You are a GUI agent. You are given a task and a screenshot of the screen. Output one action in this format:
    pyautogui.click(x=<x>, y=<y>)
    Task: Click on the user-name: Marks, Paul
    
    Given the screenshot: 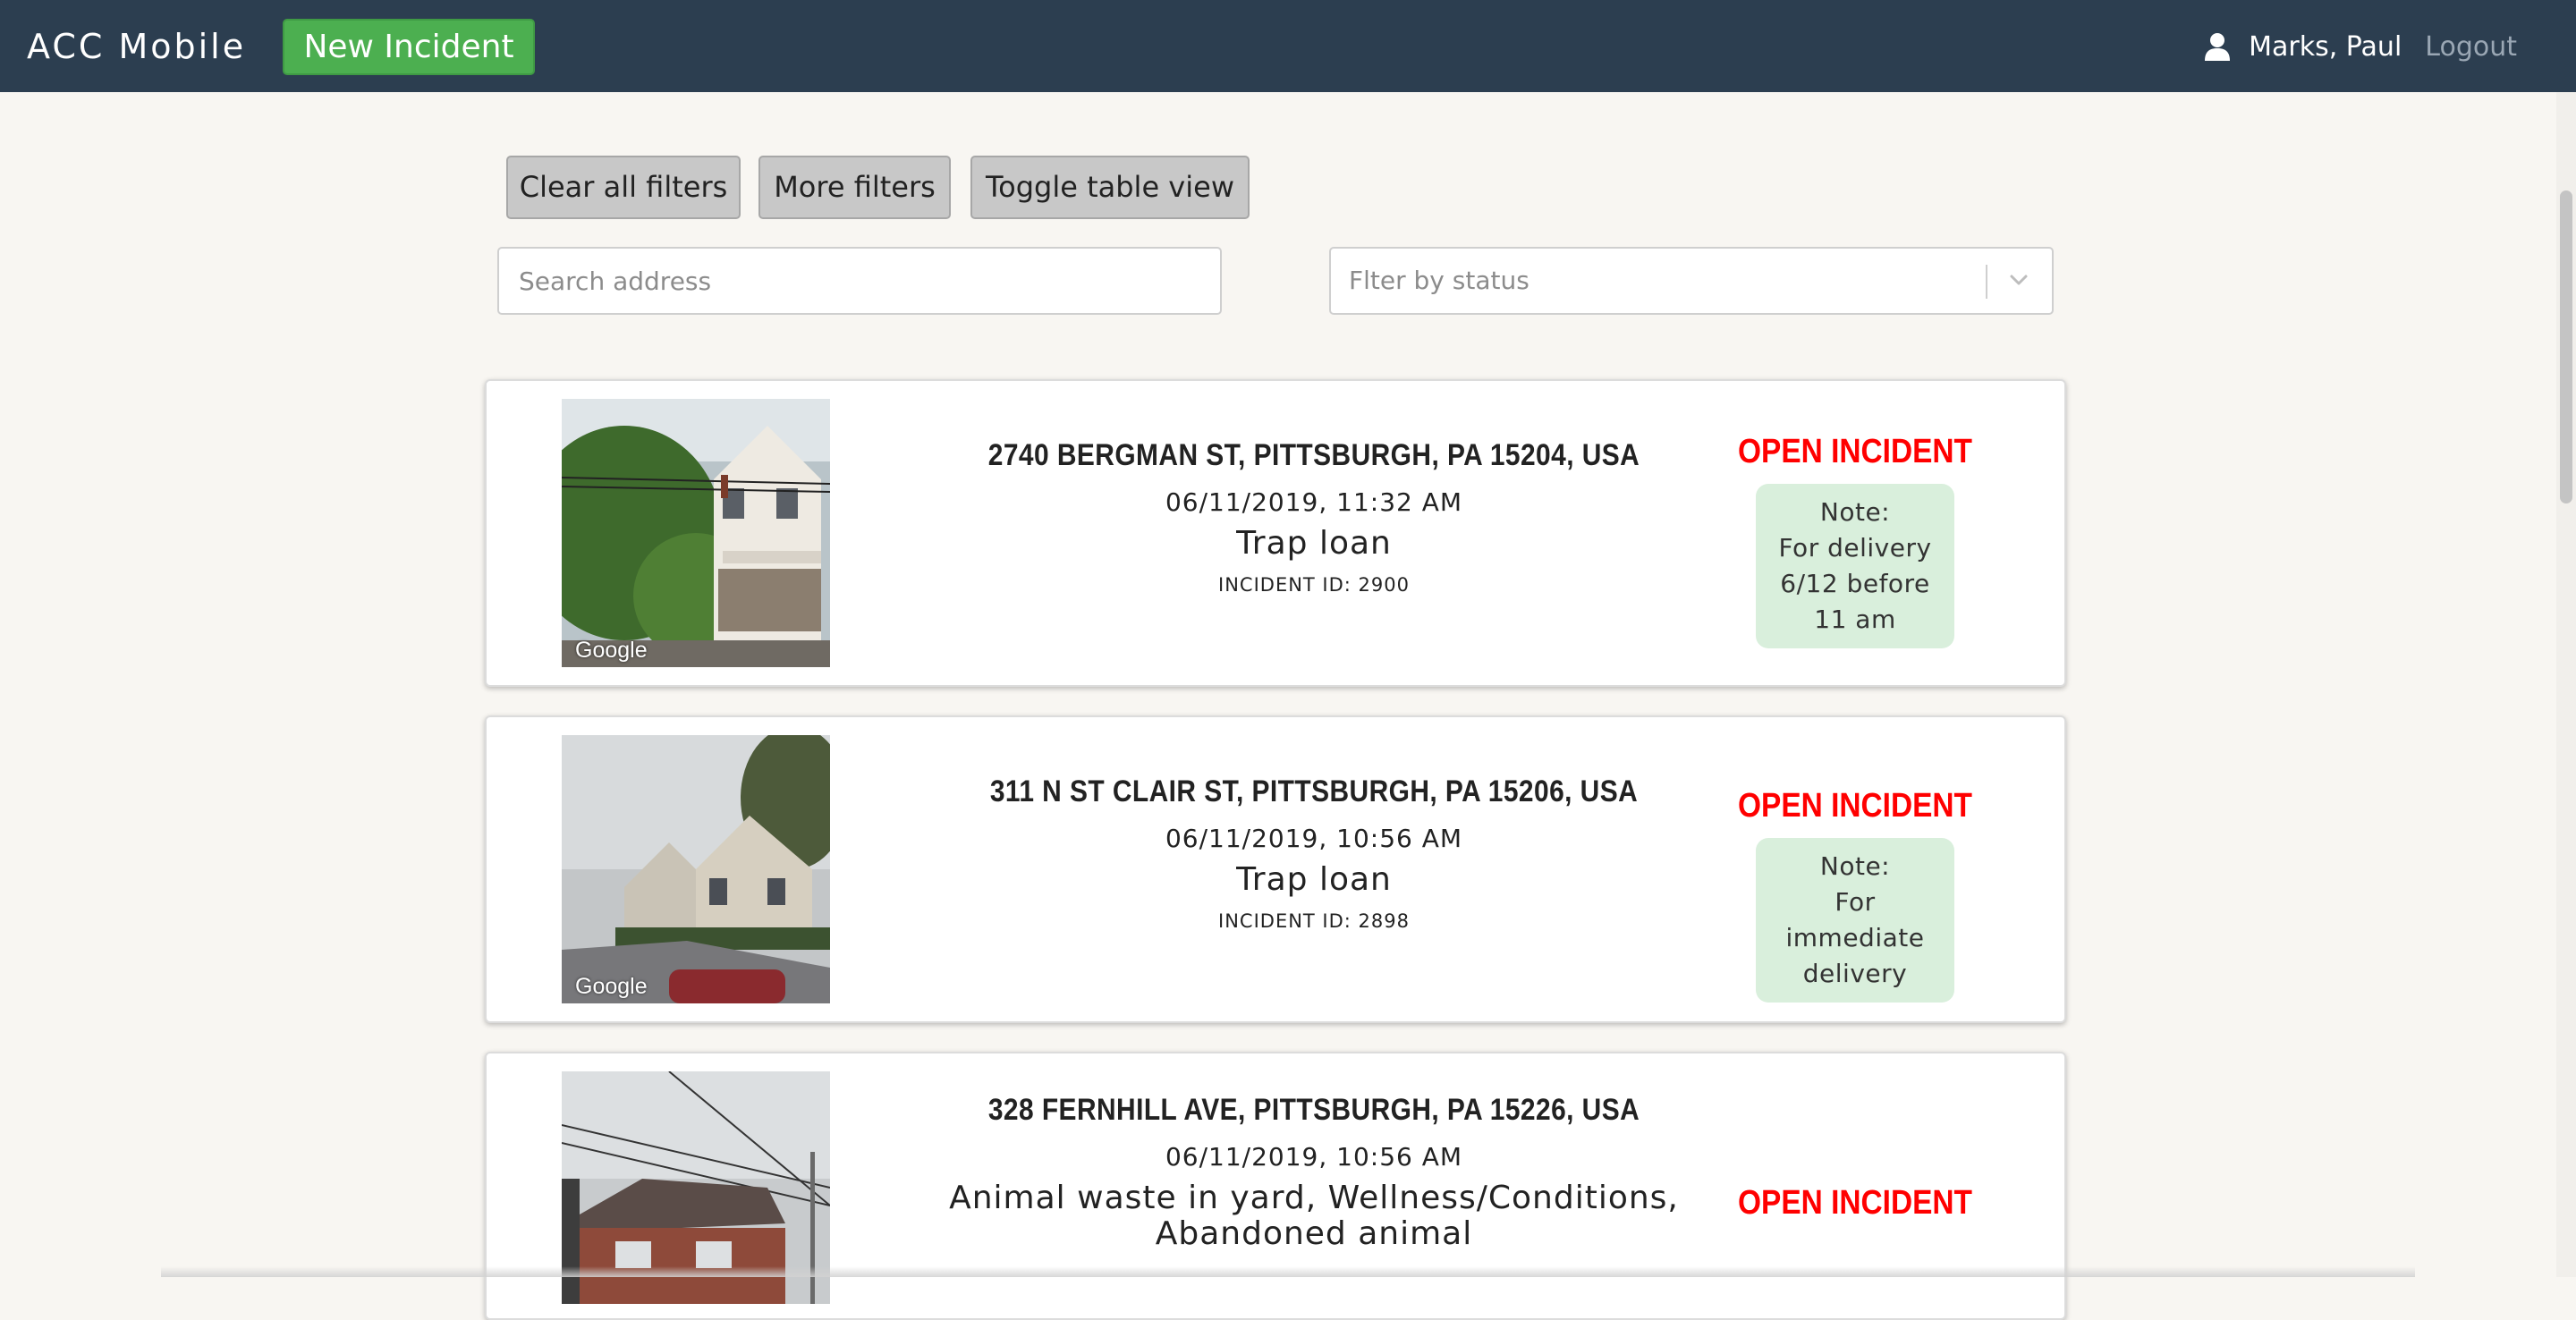 What is the action you would take?
    pyautogui.click(x=2325, y=46)
    